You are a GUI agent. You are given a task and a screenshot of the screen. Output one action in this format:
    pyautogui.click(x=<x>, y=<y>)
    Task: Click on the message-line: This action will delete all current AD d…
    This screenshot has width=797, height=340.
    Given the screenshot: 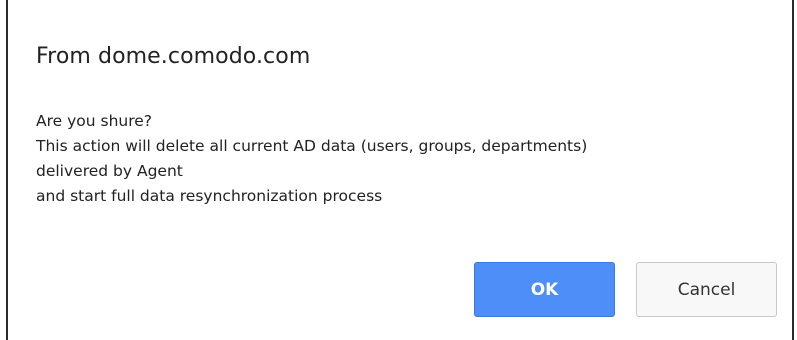 What is the action you would take?
    pyautogui.click(x=312, y=146)
    